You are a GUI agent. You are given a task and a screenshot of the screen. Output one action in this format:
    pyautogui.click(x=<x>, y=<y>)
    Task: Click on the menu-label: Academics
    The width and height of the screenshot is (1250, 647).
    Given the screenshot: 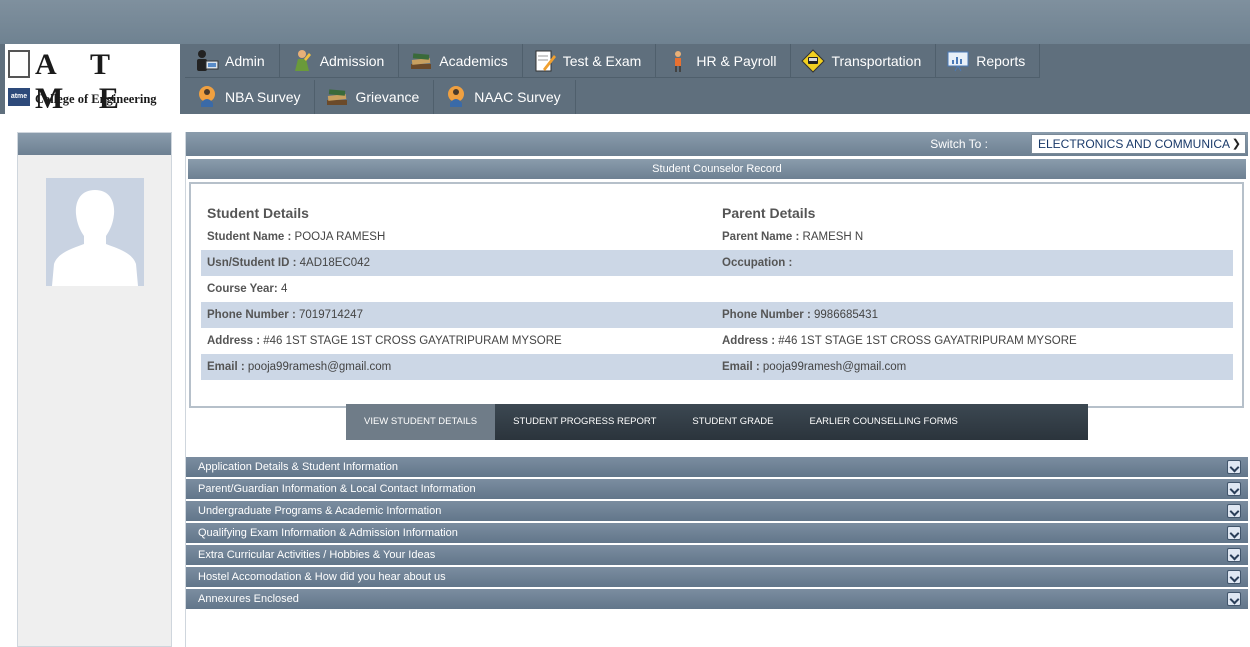 What is the action you would take?
    pyautogui.click(x=473, y=60)
    